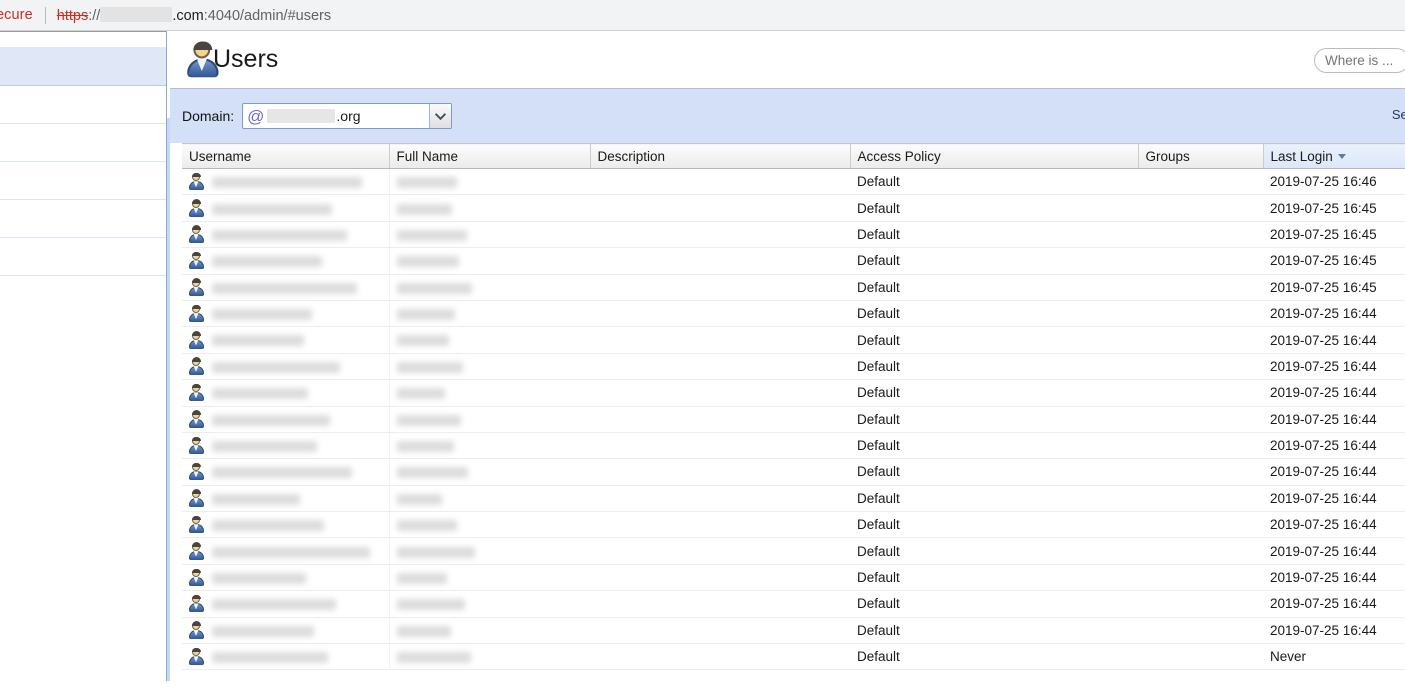 This screenshot has width=1405, height=698. I want to click on table-row: Default 2019-07-25 16:46, so click(793, 182).